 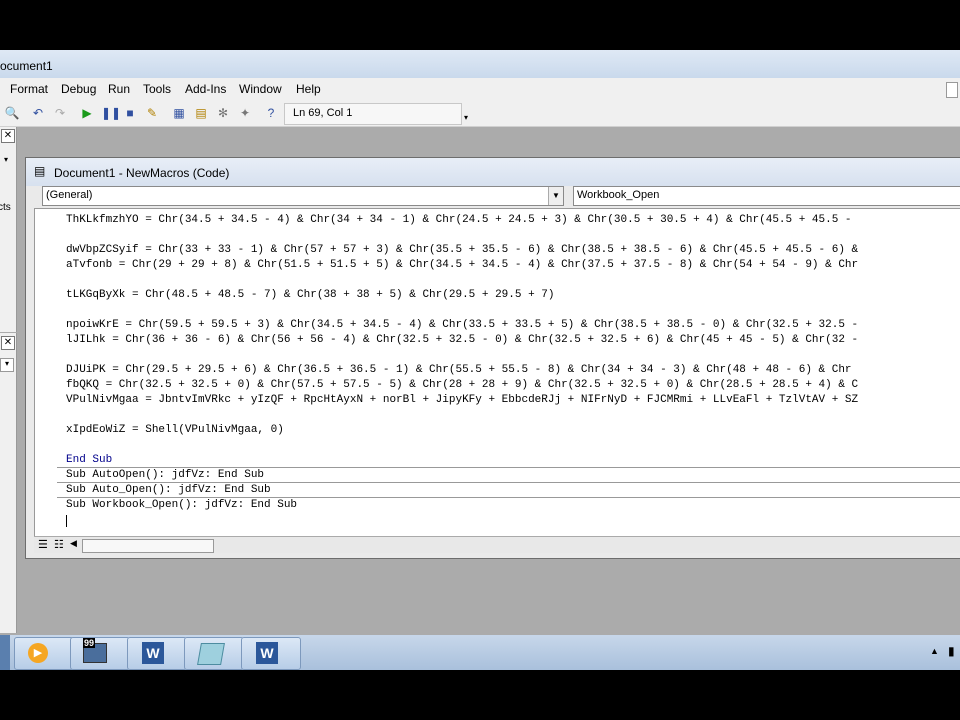 What do you see at coordinates (5, 652) in the screenshot?
I see `start-button-edge` at bounding box center [5, 652].